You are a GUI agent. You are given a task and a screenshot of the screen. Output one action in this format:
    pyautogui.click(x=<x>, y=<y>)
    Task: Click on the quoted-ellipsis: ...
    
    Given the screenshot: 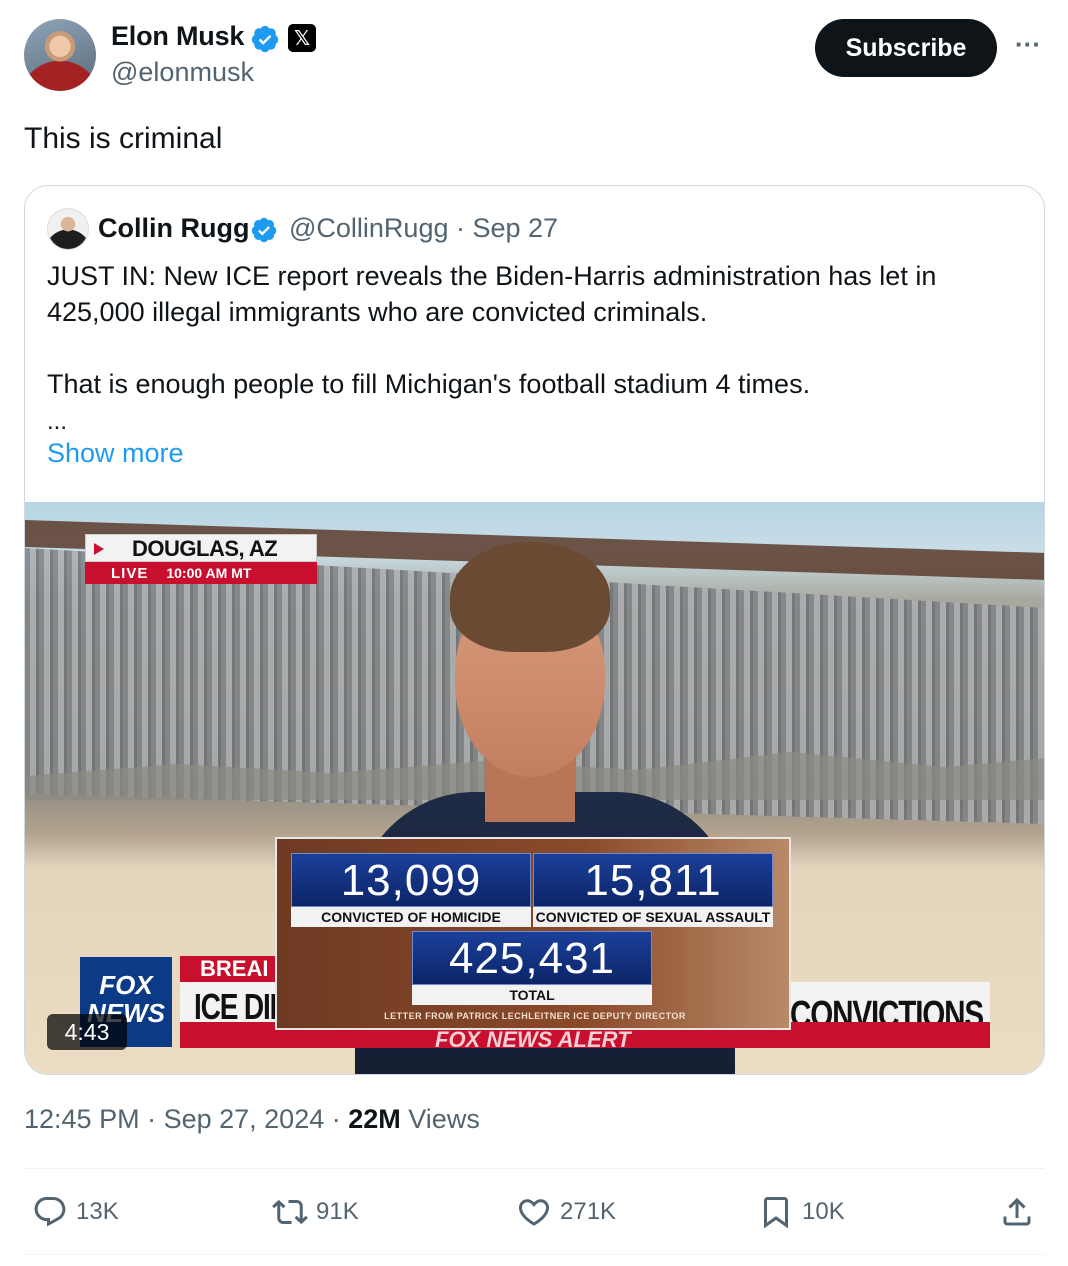 What is the action you would take?
    pyautogui.click(x=57, y=421)
    